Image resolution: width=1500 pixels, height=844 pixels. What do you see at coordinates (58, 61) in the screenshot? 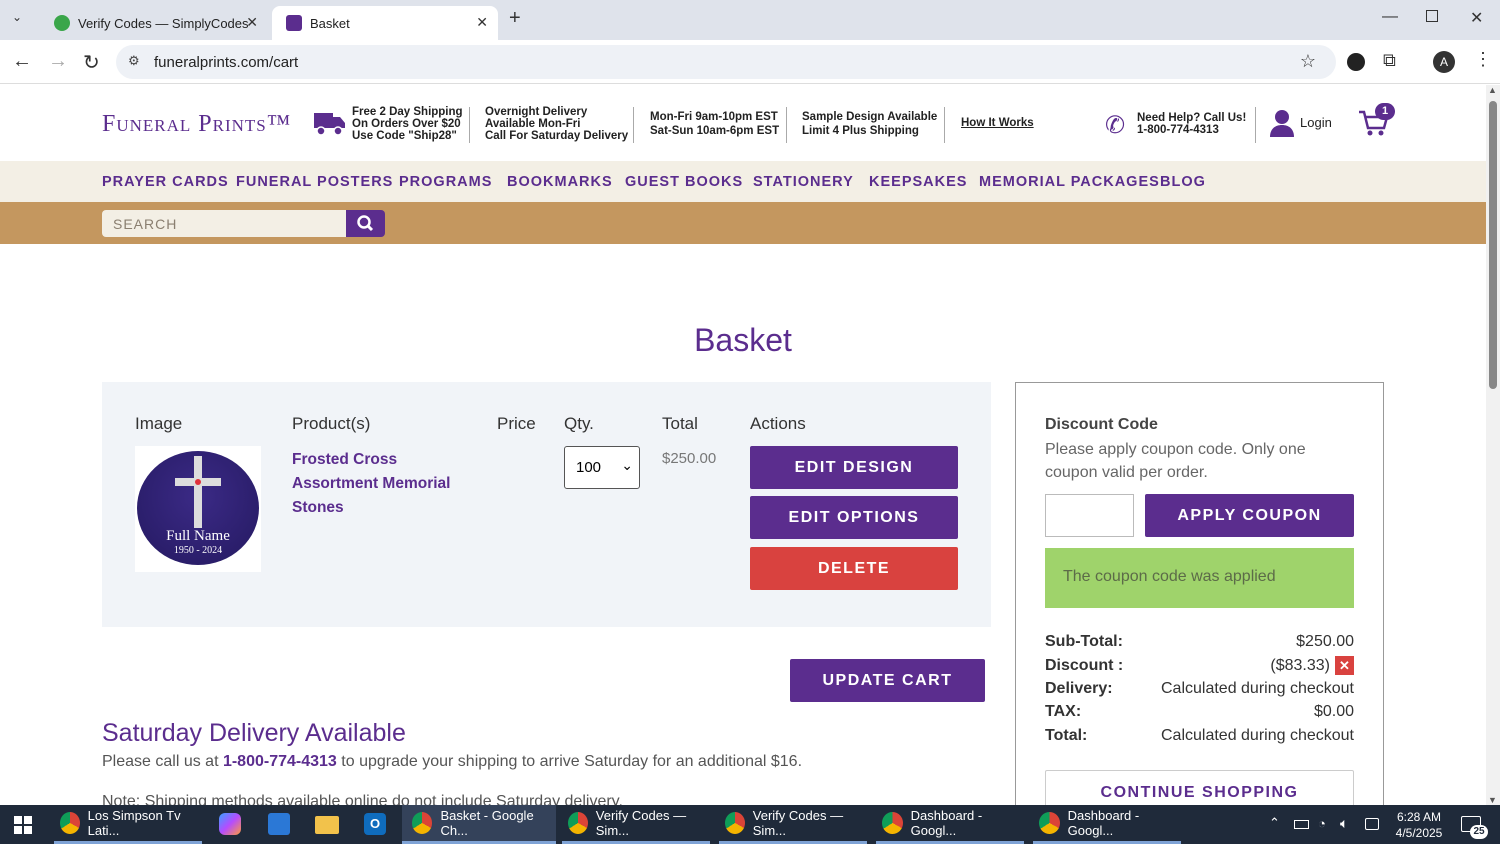
I see `forward-icon: →` at bounding box center [58, 61].